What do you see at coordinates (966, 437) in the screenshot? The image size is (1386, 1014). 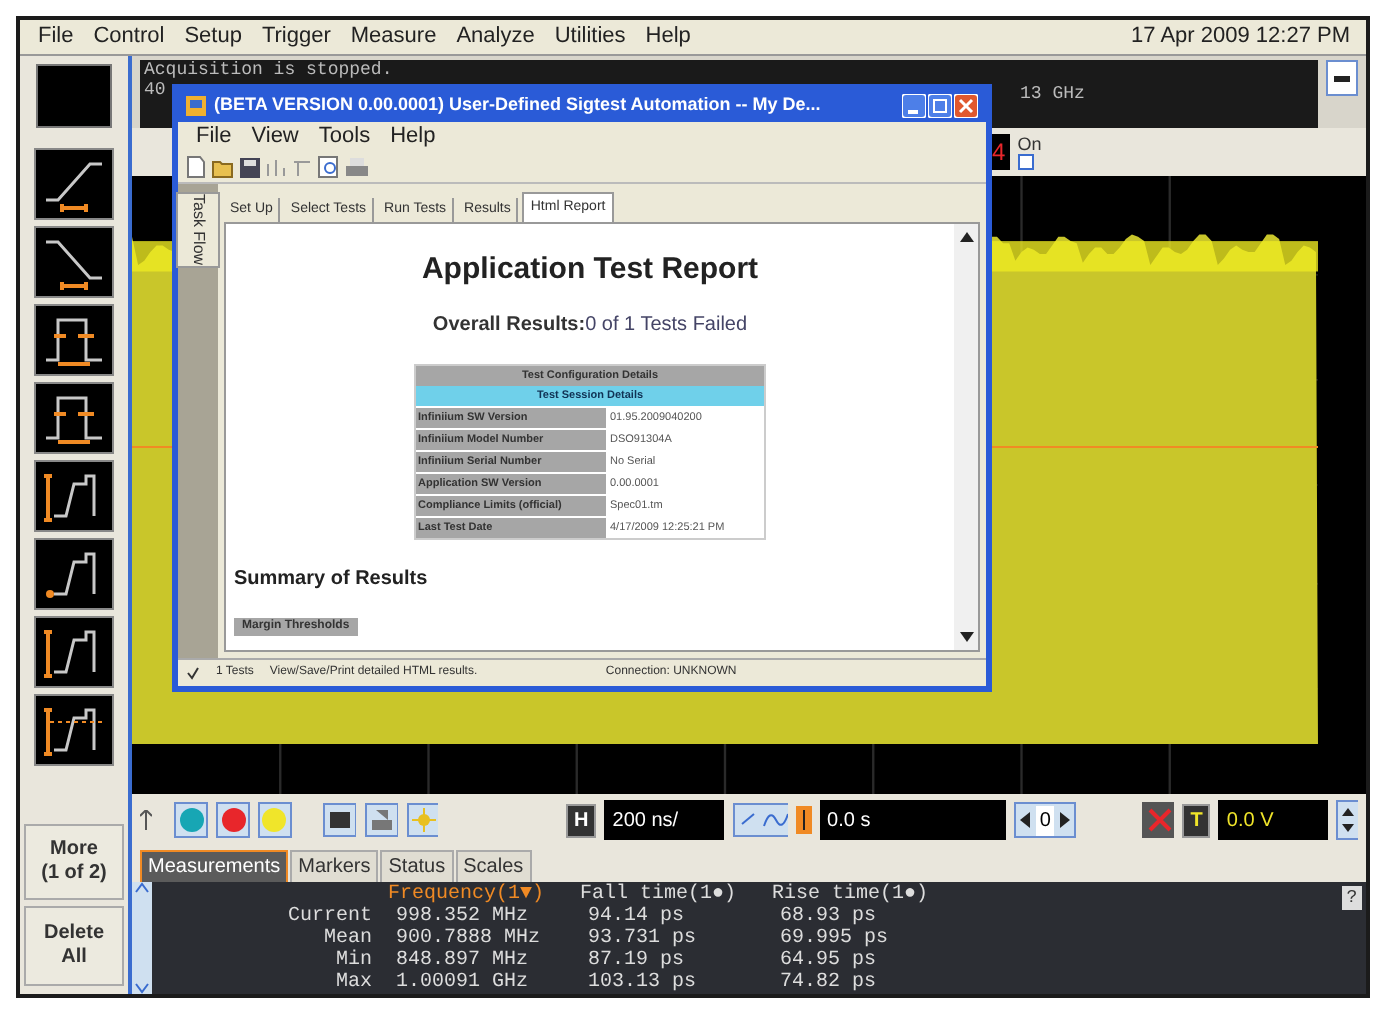 I see `scrollbar` at bounding box center [966, 437].